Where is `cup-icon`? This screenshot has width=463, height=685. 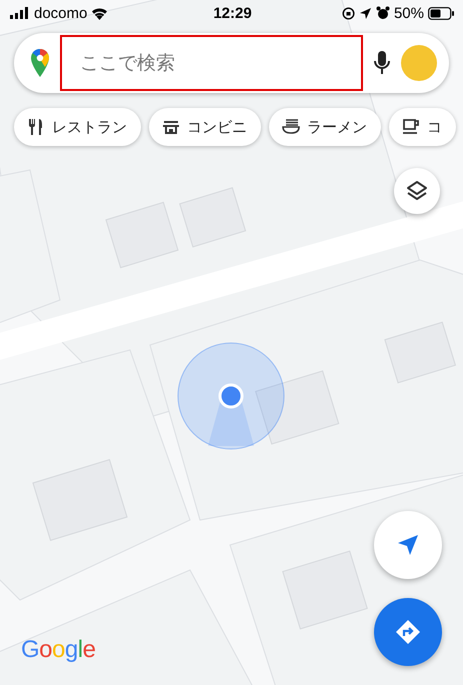
cup-icon is located at coordinates (411, 127).